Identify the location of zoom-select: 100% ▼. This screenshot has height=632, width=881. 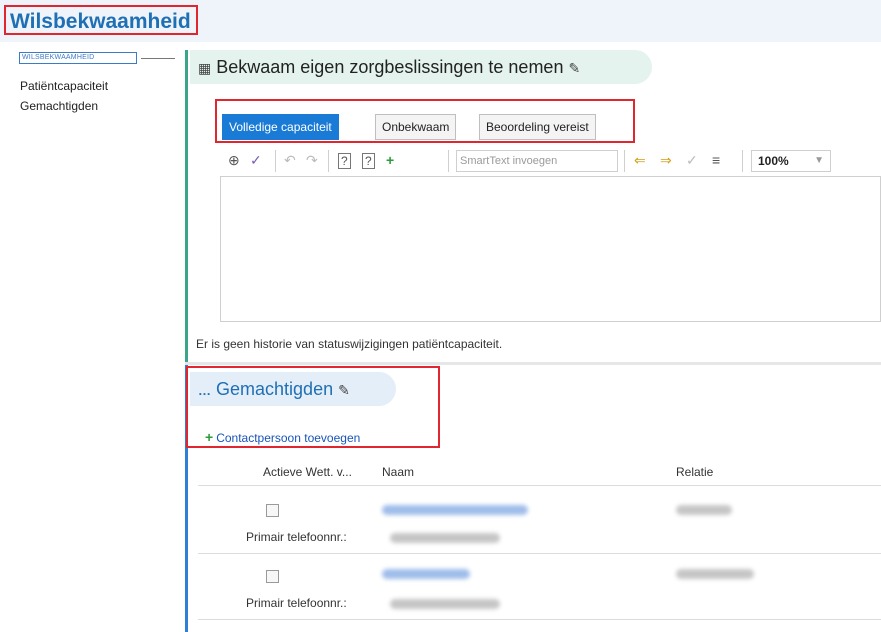
(791, 161).